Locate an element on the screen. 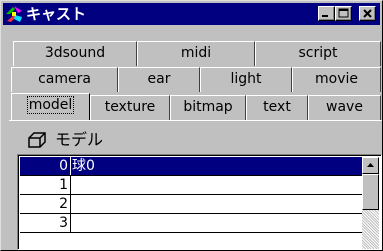 This screenshot has width=383, height=251. tab-label: camera is located at coordinates (64, 79).